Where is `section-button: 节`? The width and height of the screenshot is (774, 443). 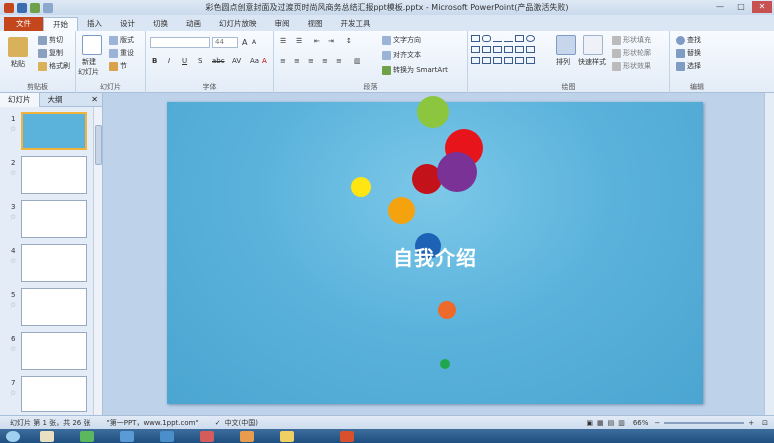
section-button: 节 is located at coordinates (118, 66).